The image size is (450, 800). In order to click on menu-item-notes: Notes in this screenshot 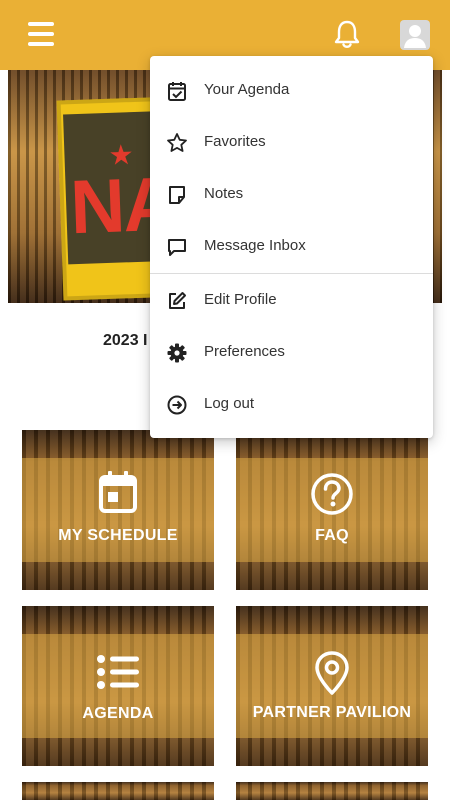, I will do `click(291, 194)`.